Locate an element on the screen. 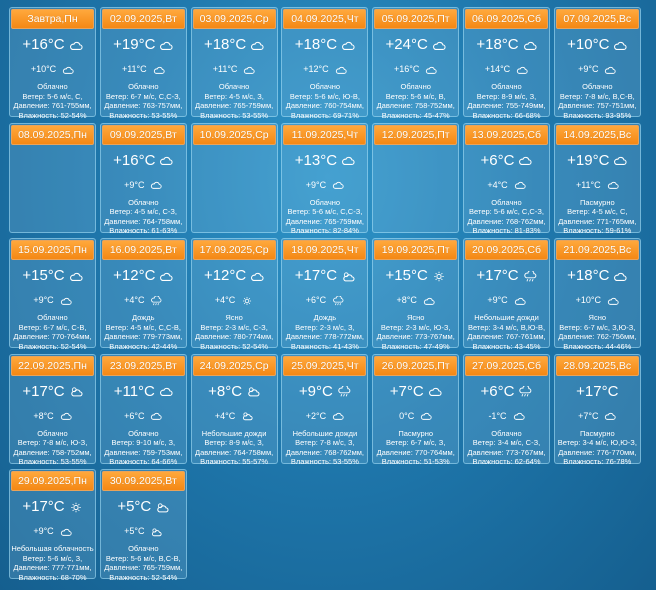  humidity-info: Влажность: 93-95% is located at coordinates (597, 115).